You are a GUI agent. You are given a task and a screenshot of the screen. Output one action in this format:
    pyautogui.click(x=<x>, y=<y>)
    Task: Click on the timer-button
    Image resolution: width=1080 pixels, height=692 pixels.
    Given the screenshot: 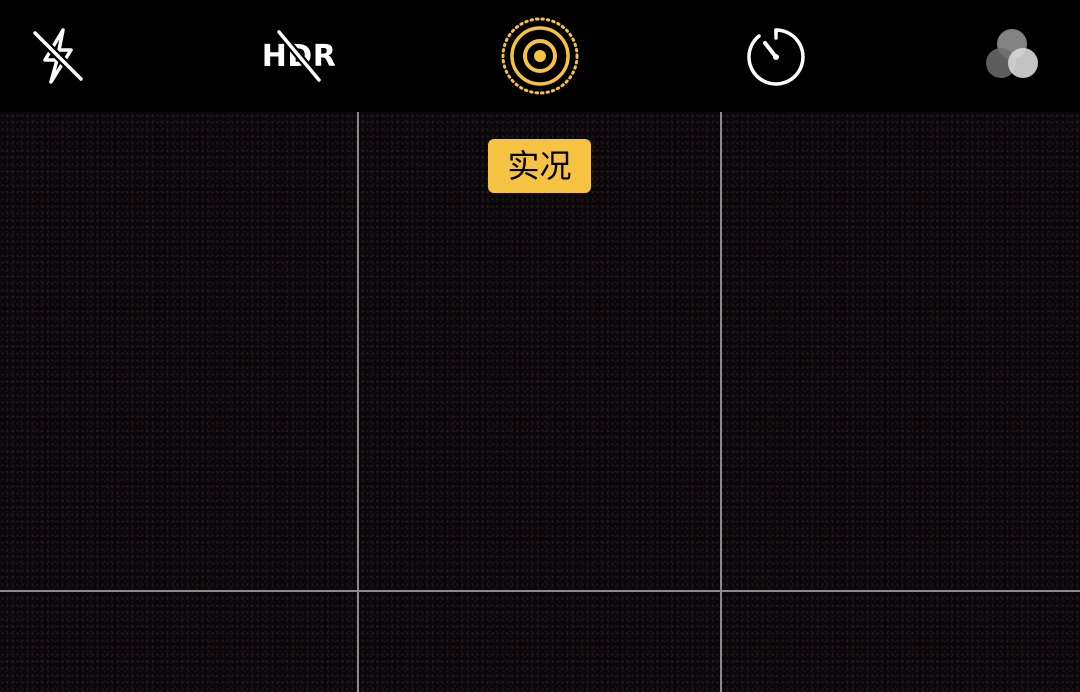 What is the action you would take?
    pyautogui.click(x=776, y=56)
    